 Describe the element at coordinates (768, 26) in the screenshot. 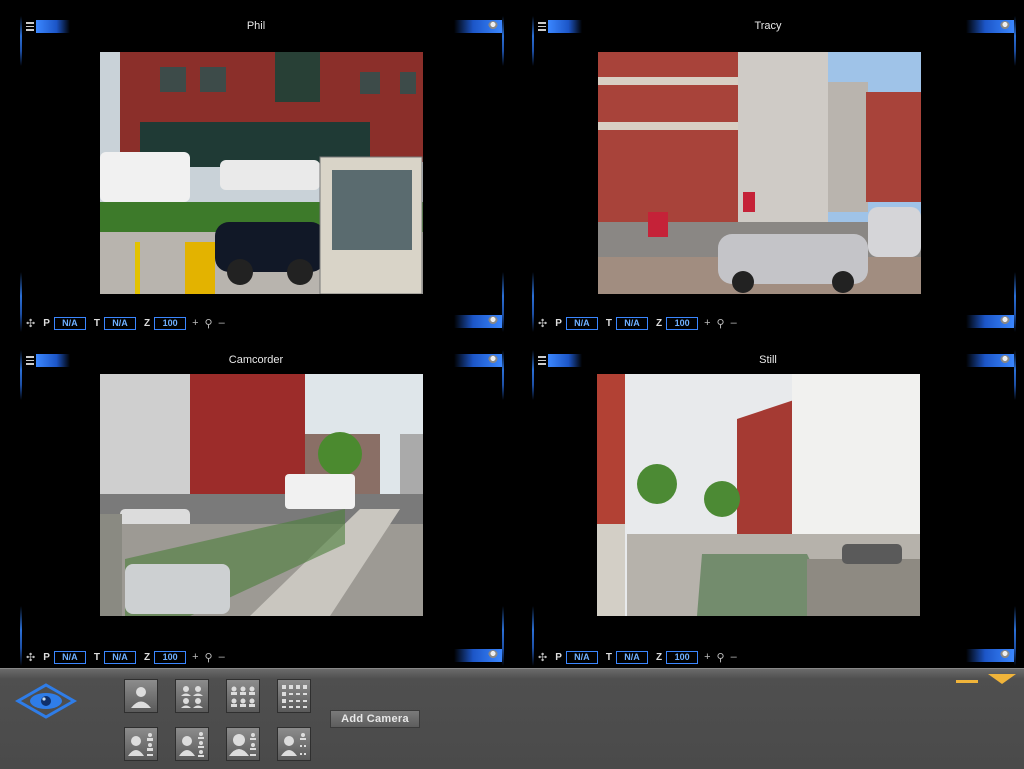

I see `camera-title: Tracy` at that location.